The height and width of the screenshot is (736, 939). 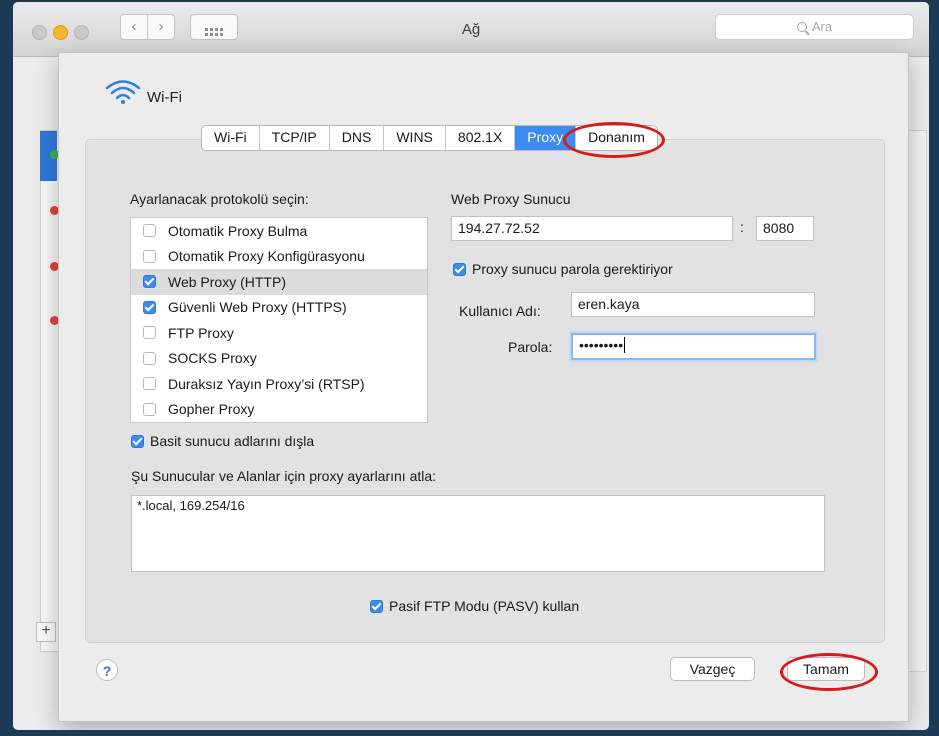 What do you see at coordinates (478, 533) in the screenshot?
I see `bypass-hosts-textarea: *.local, 169.254/16` at bounding box center [478, 533].